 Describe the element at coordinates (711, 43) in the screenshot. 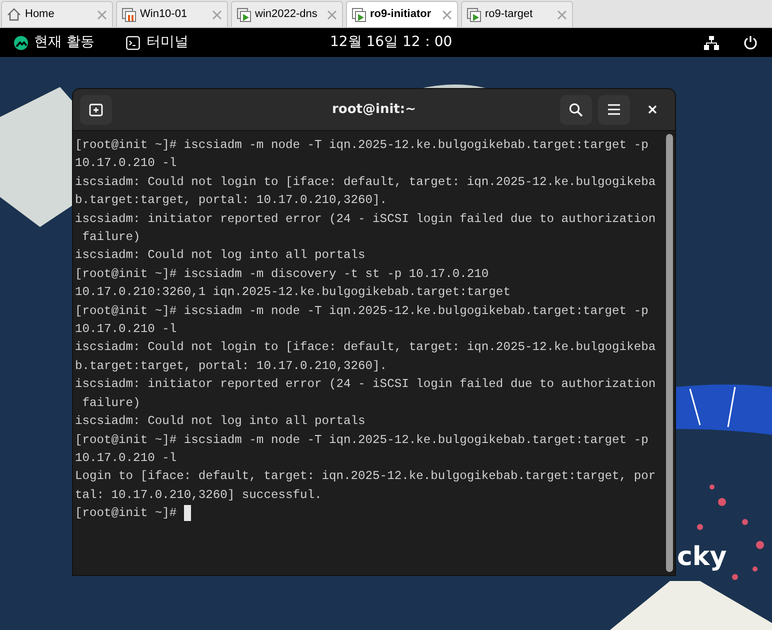

I see `network-icon` at that location.